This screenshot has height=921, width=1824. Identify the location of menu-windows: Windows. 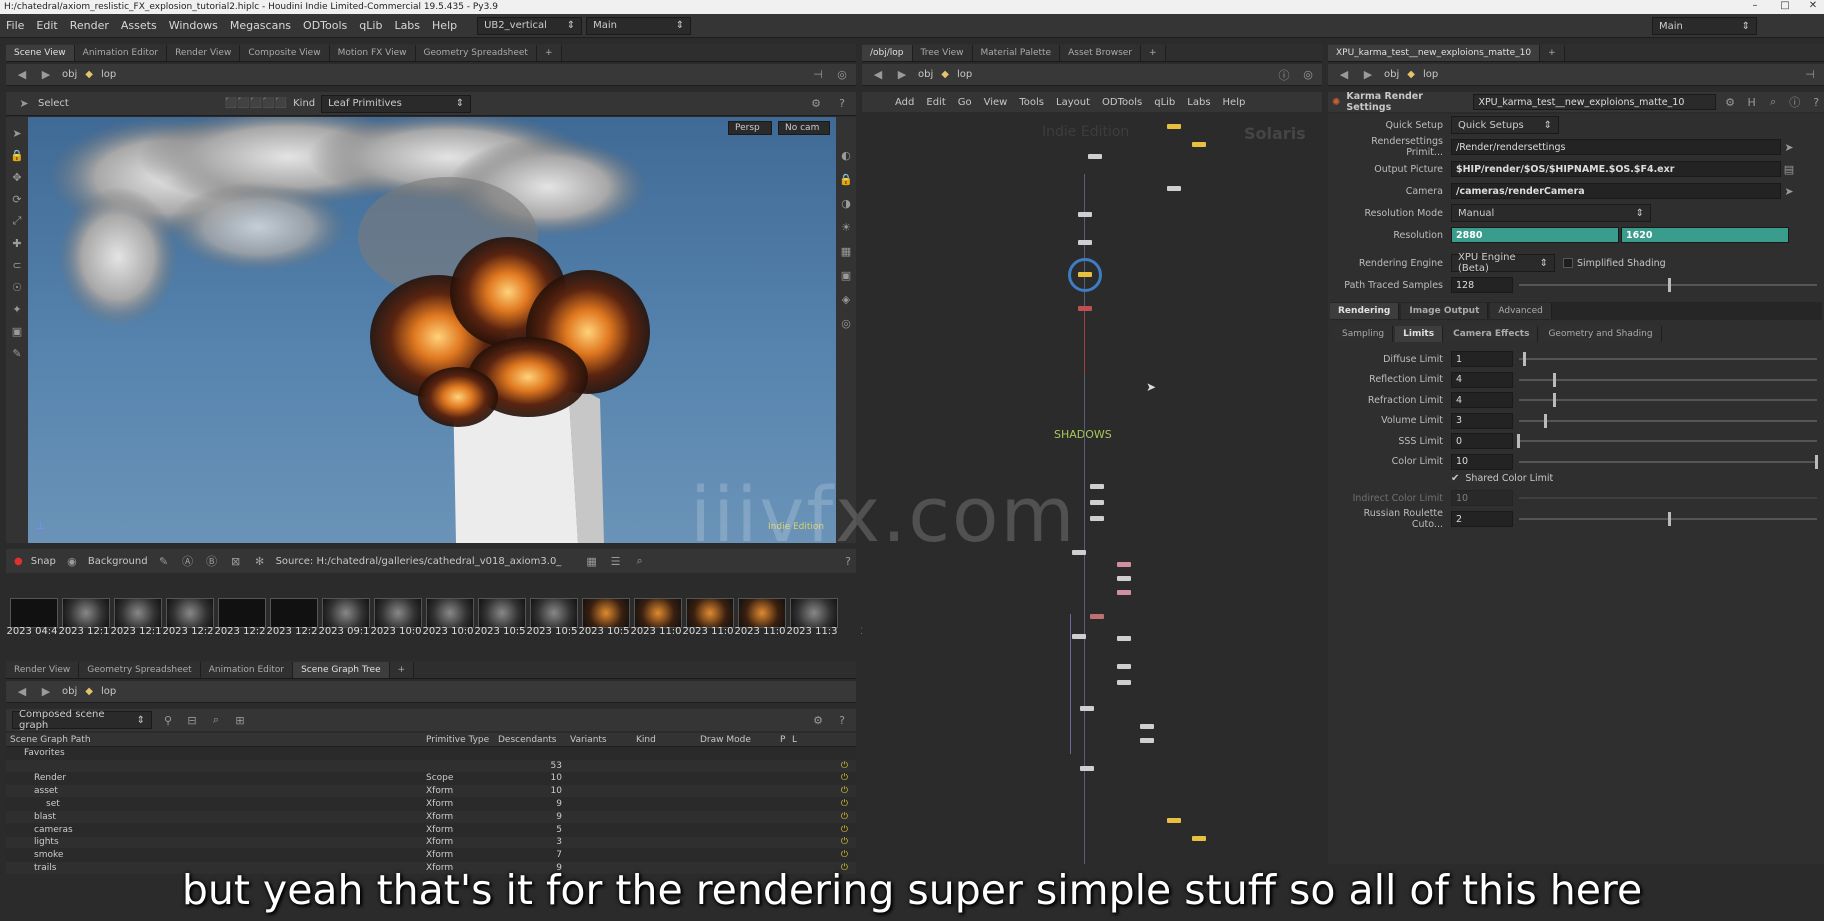
(193, 25).